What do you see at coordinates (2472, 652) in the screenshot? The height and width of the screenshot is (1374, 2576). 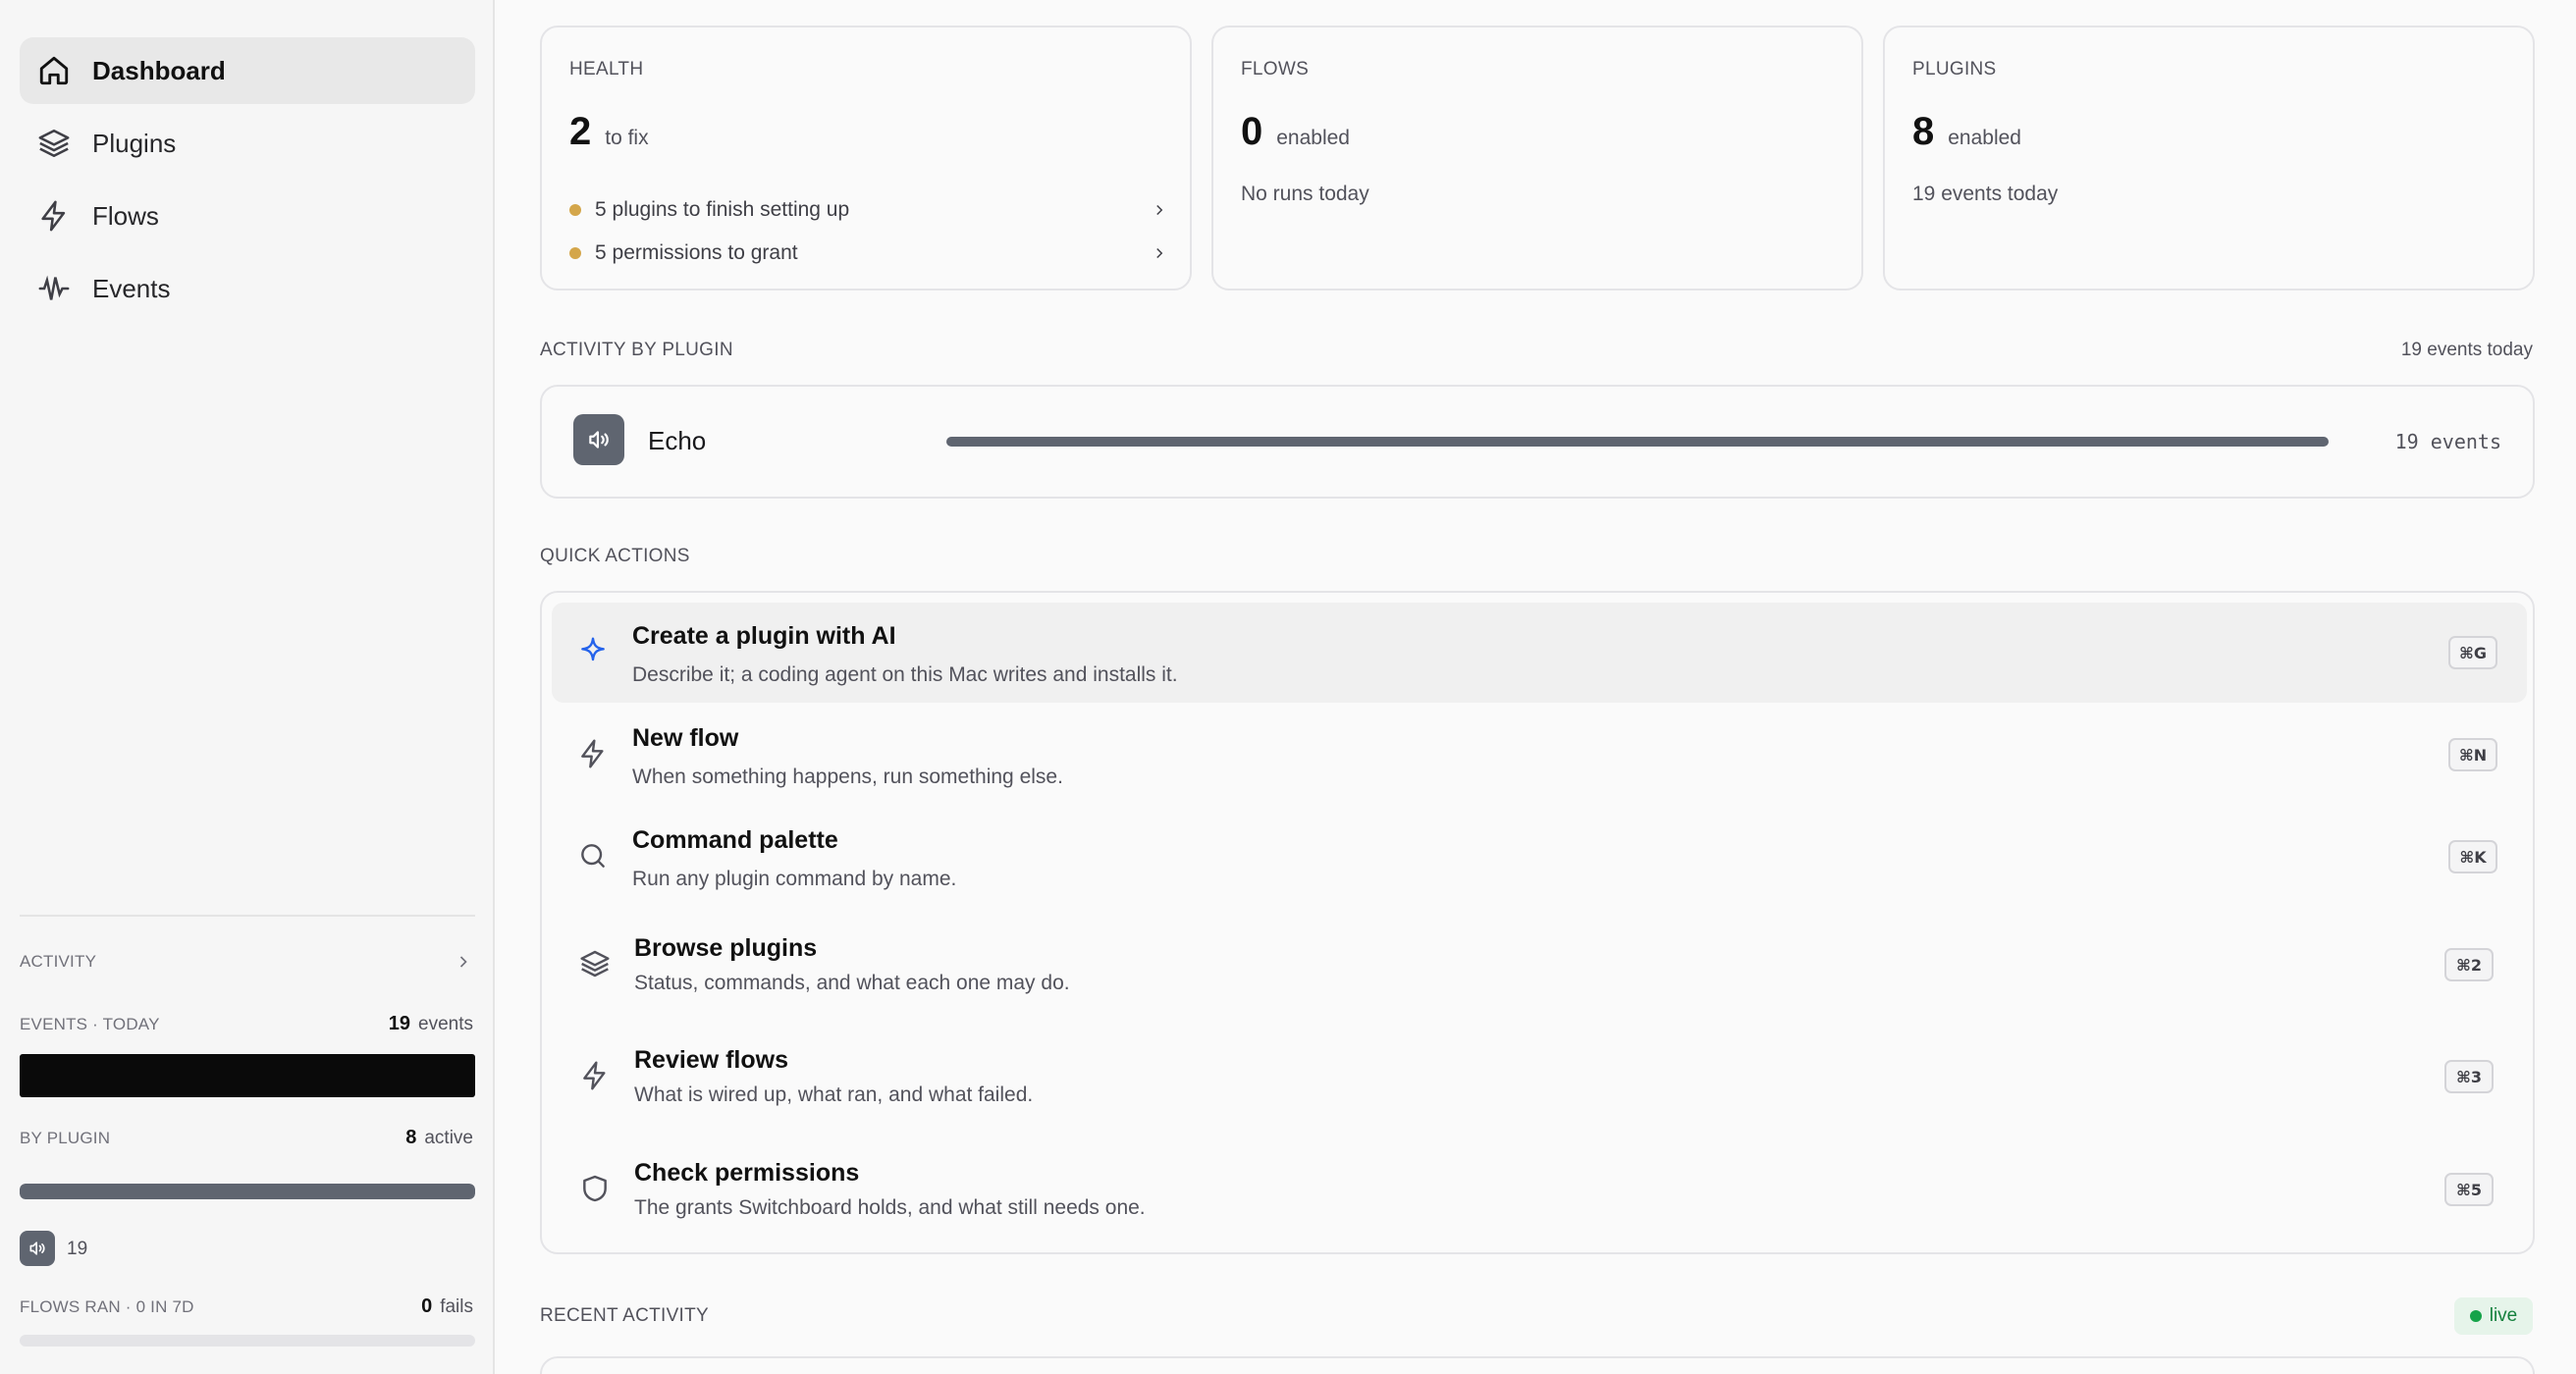 I see `shortcut-badge: ⌘G` at bounding box center [2472, 652].